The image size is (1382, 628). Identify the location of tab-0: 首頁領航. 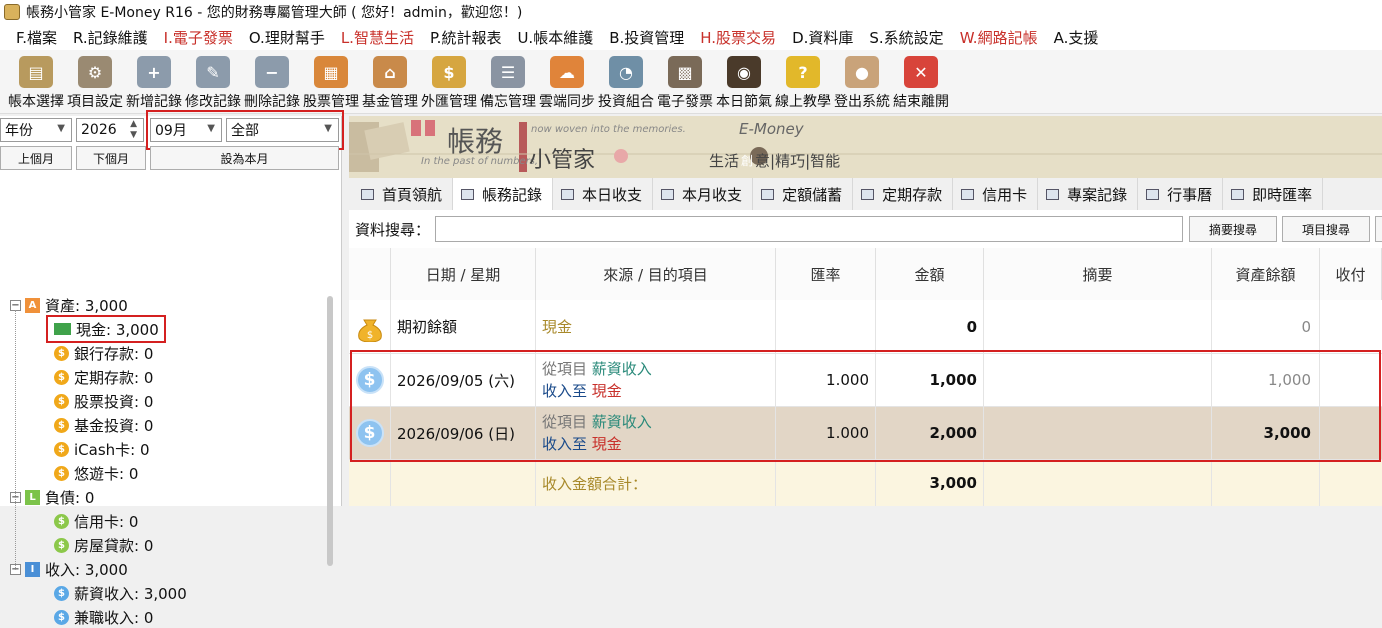
(403, 194).